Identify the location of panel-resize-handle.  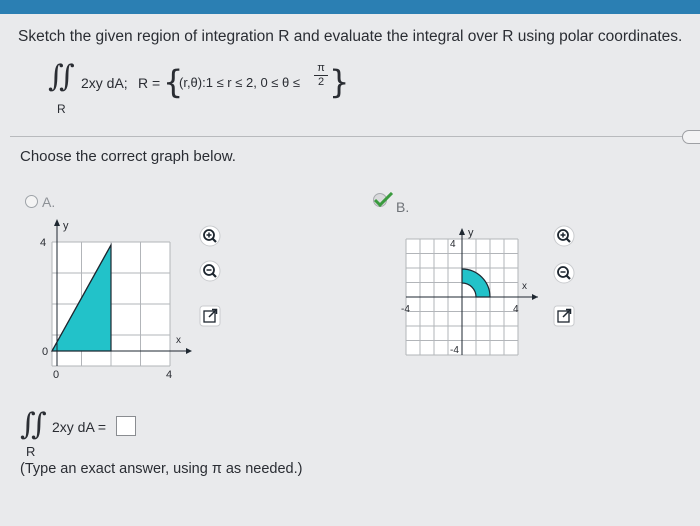
(691, 137).